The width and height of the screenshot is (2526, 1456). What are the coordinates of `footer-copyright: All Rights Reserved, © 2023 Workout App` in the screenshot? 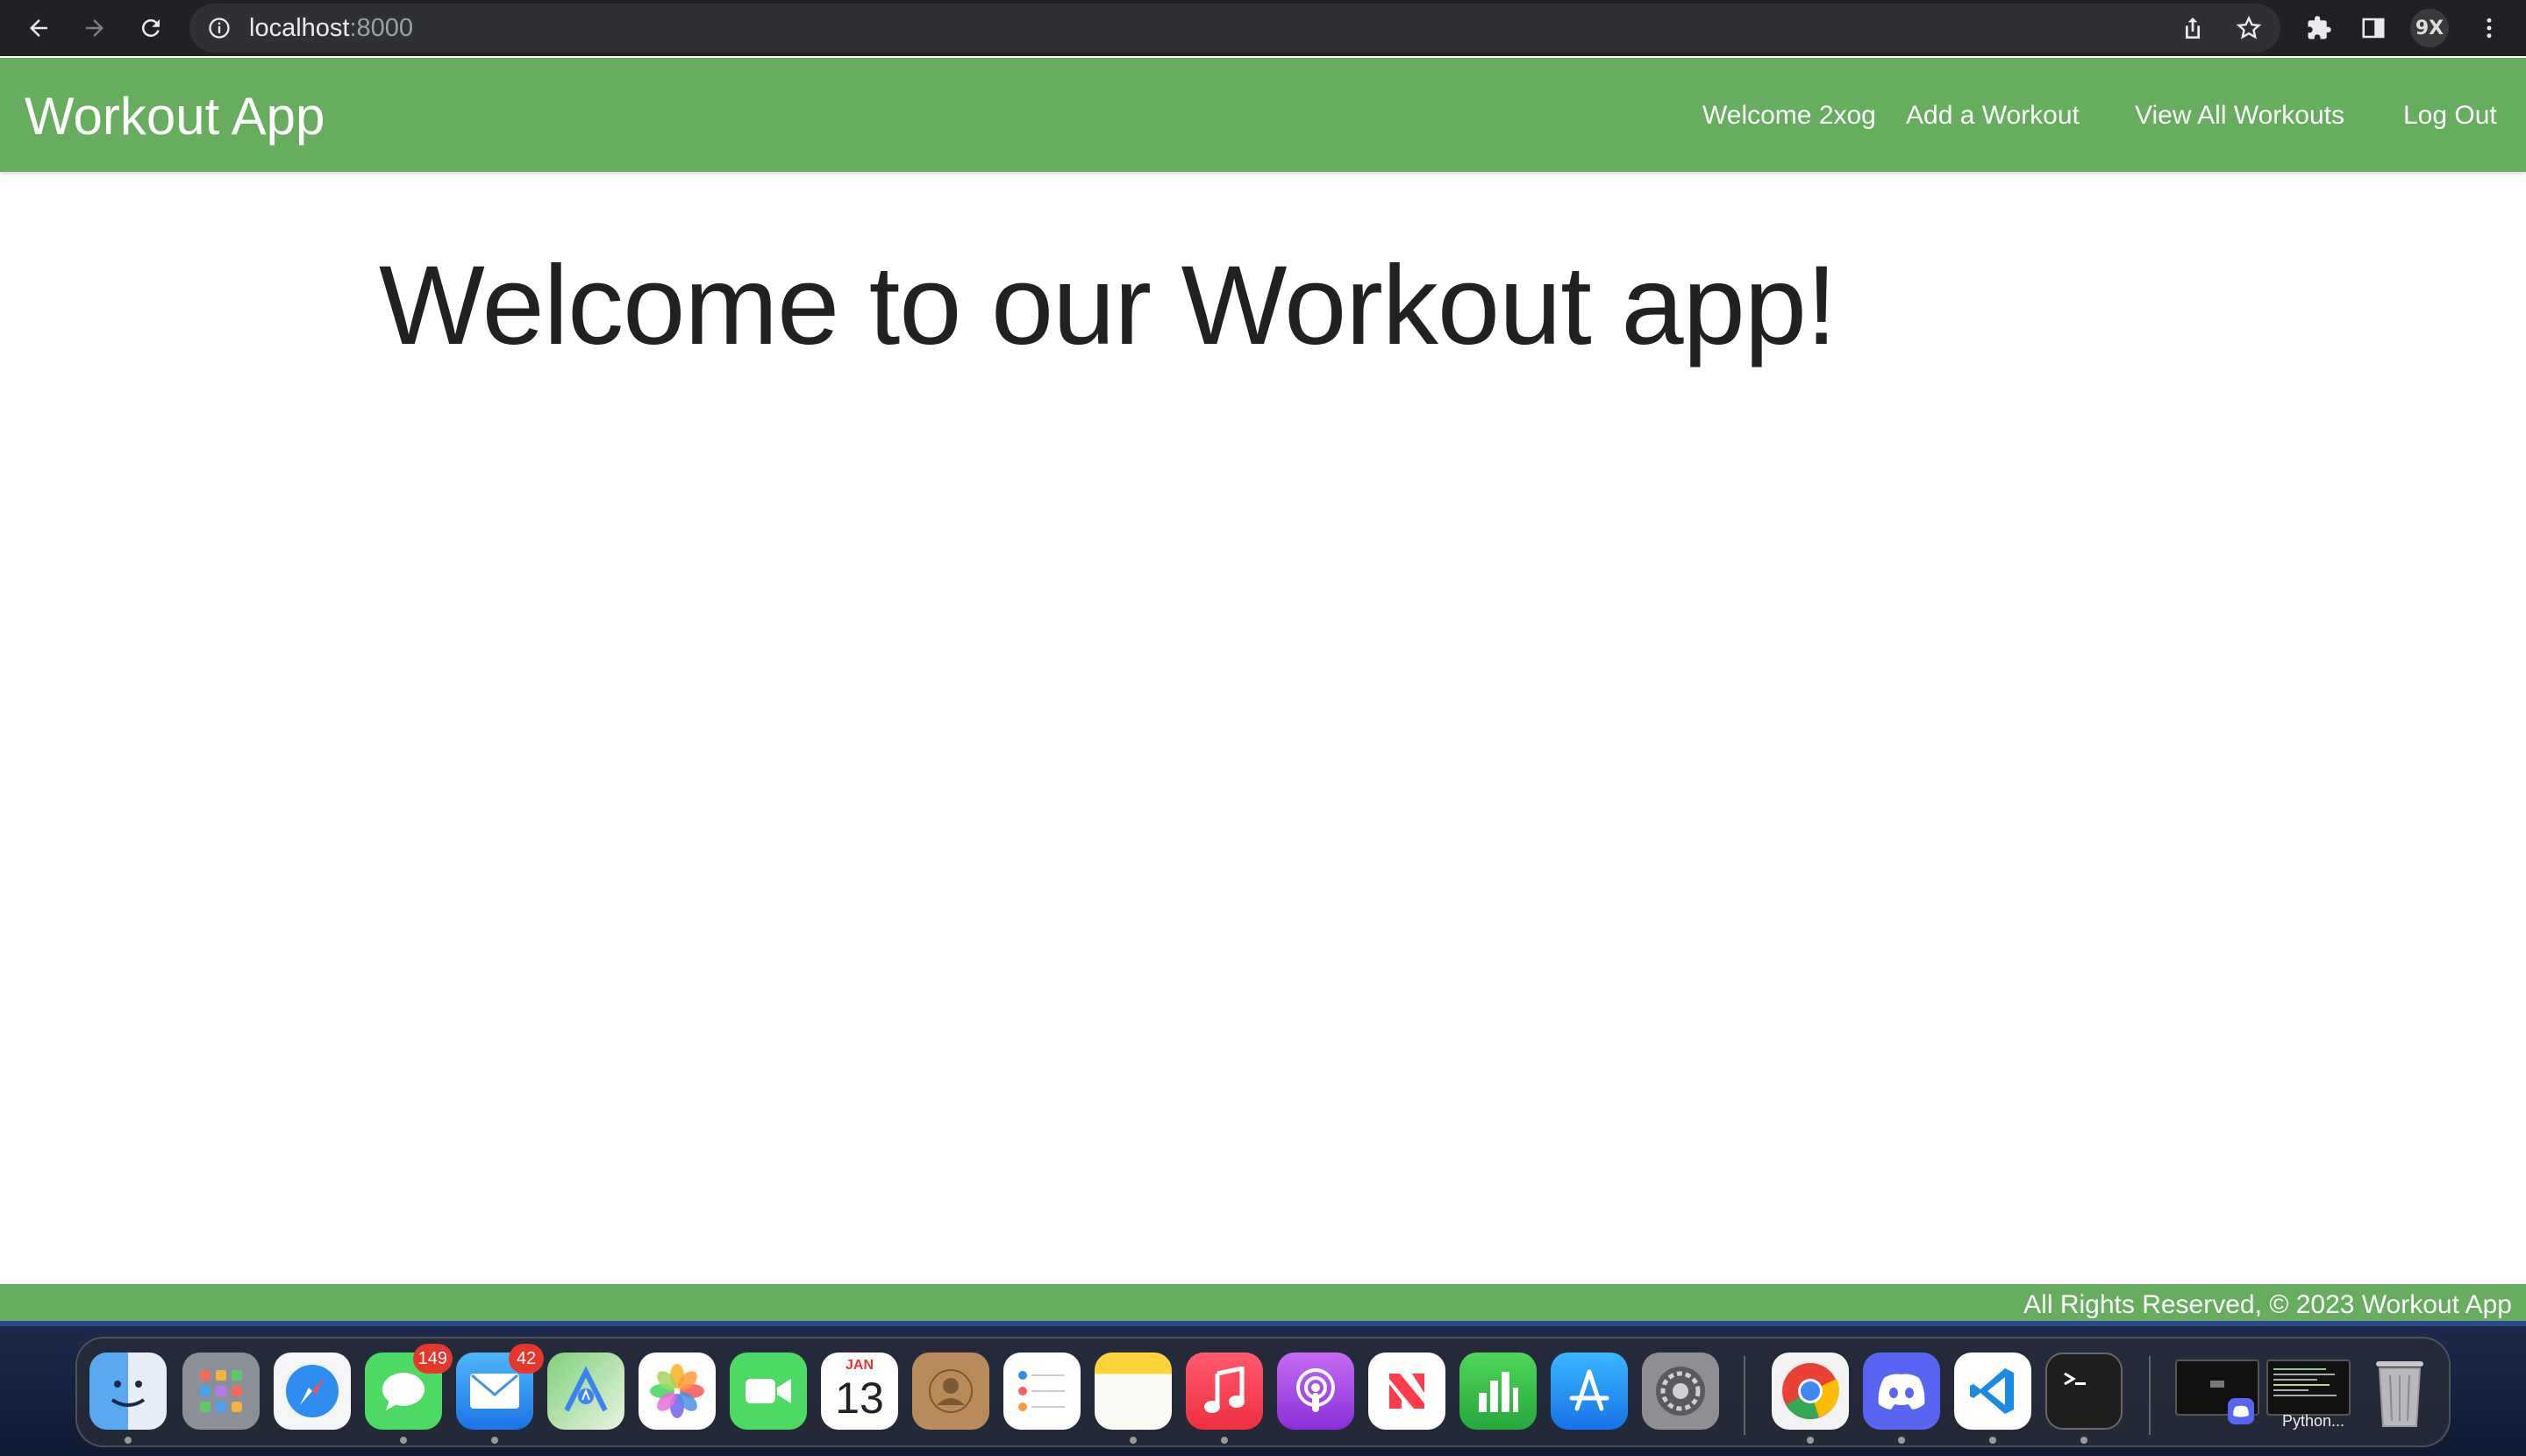 It's located at (2267, 1304).